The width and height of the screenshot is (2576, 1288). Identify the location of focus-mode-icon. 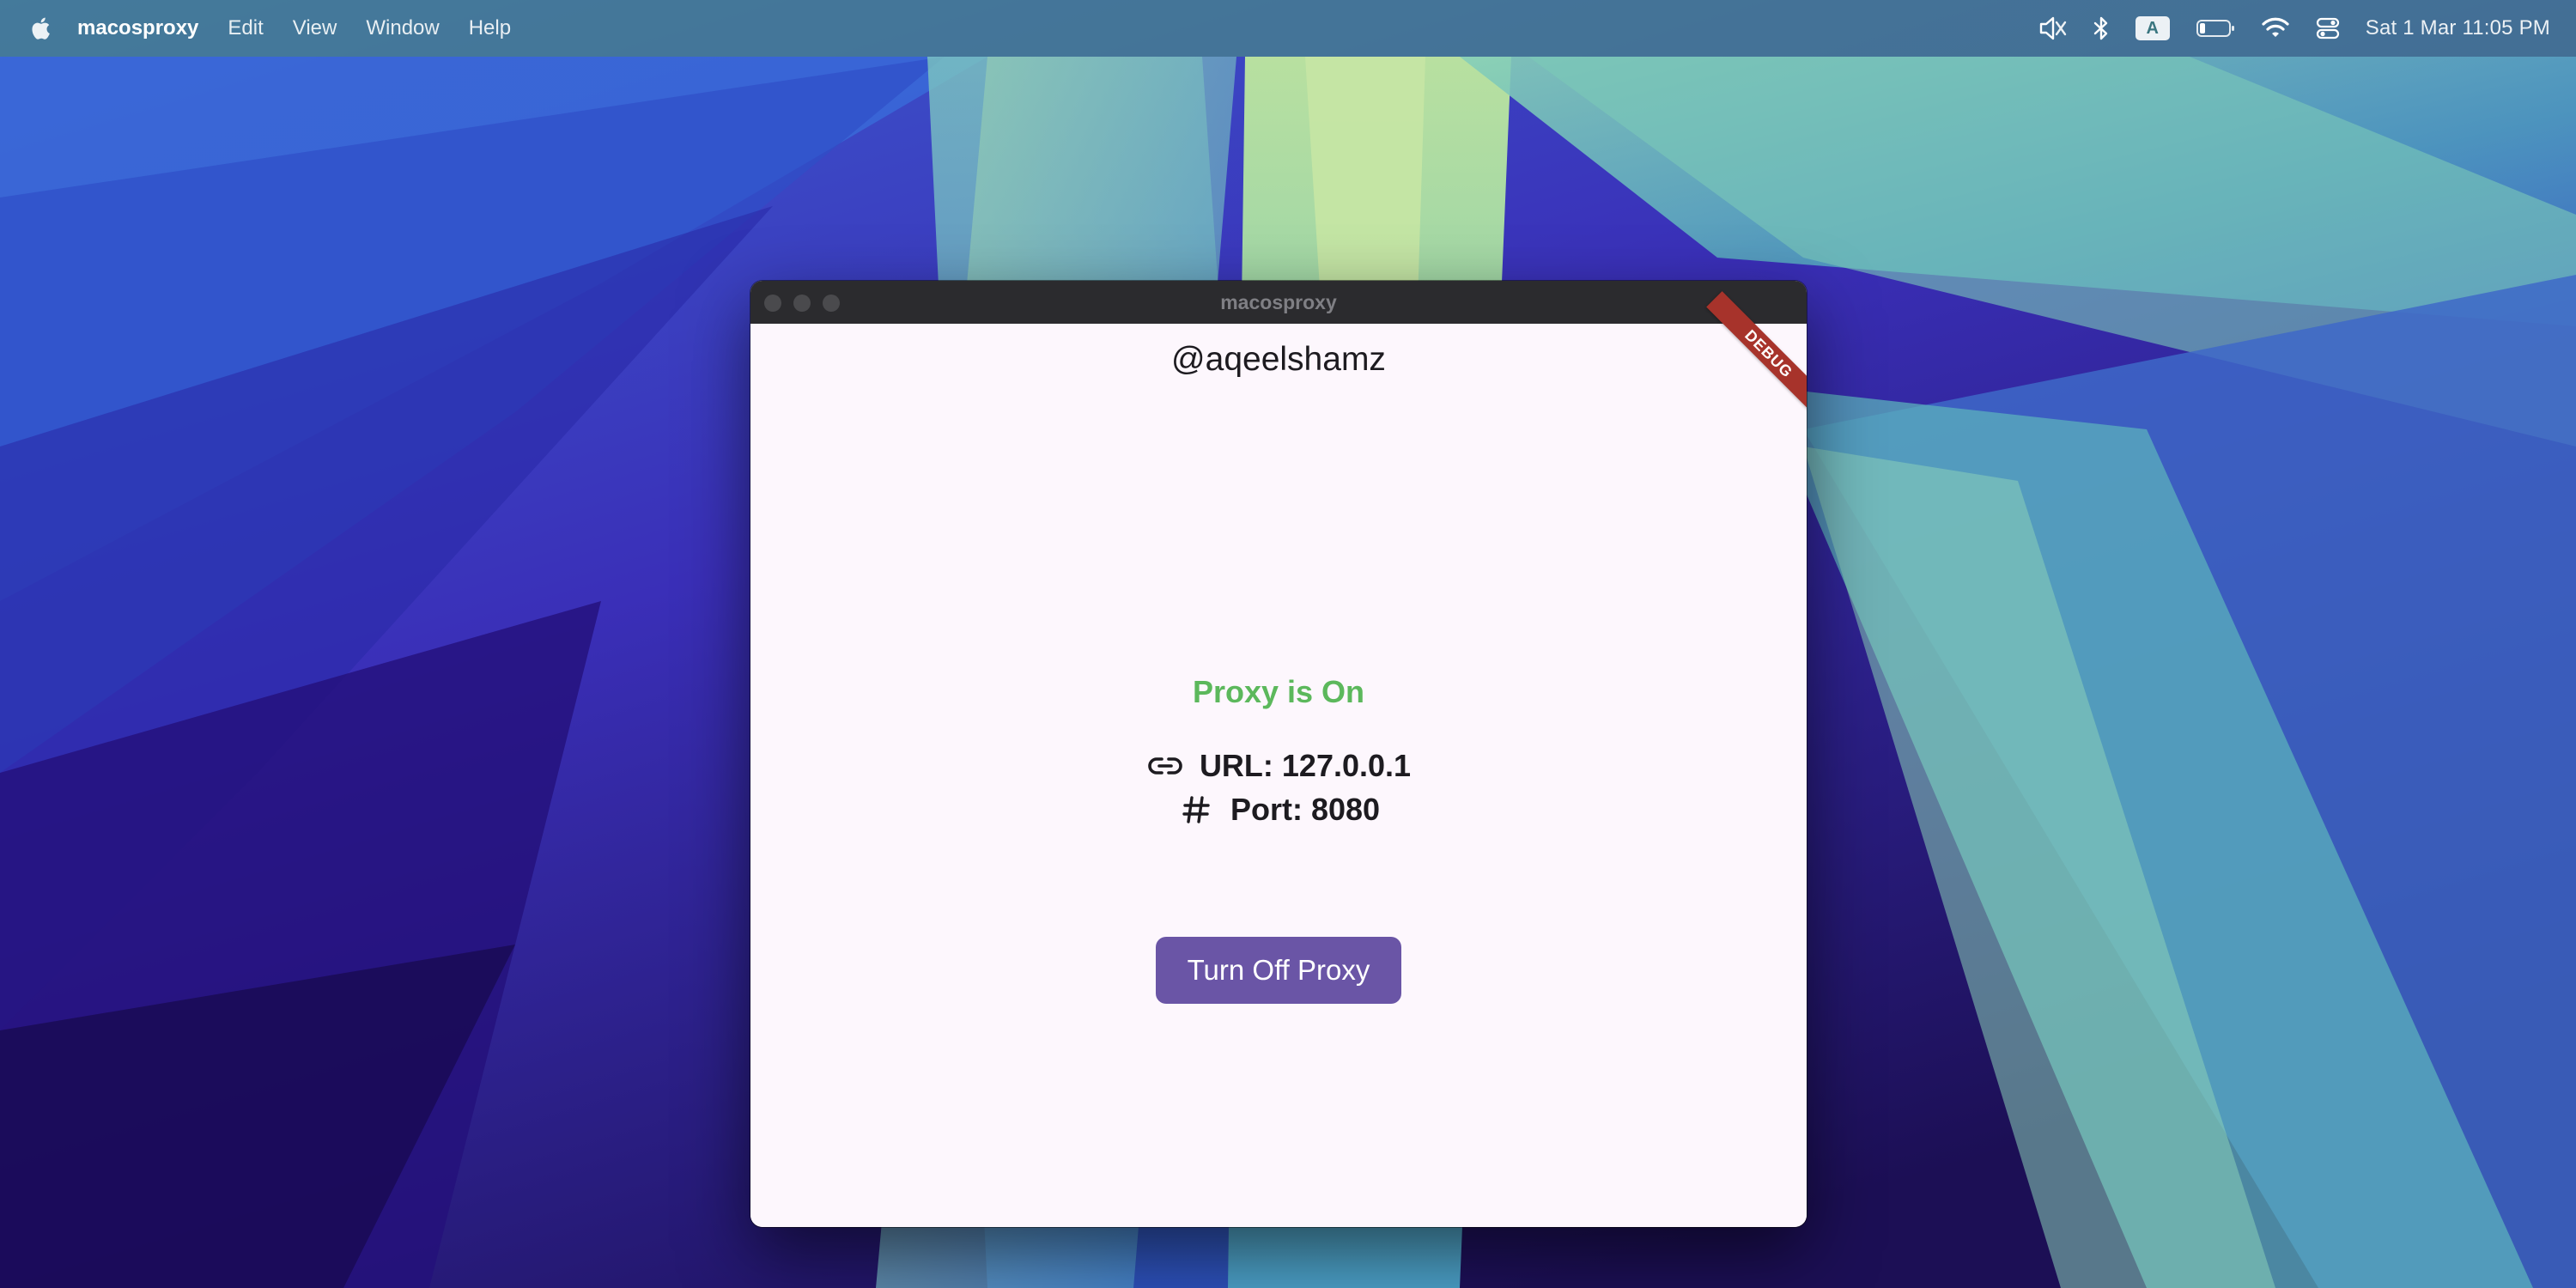
(2053, 28).